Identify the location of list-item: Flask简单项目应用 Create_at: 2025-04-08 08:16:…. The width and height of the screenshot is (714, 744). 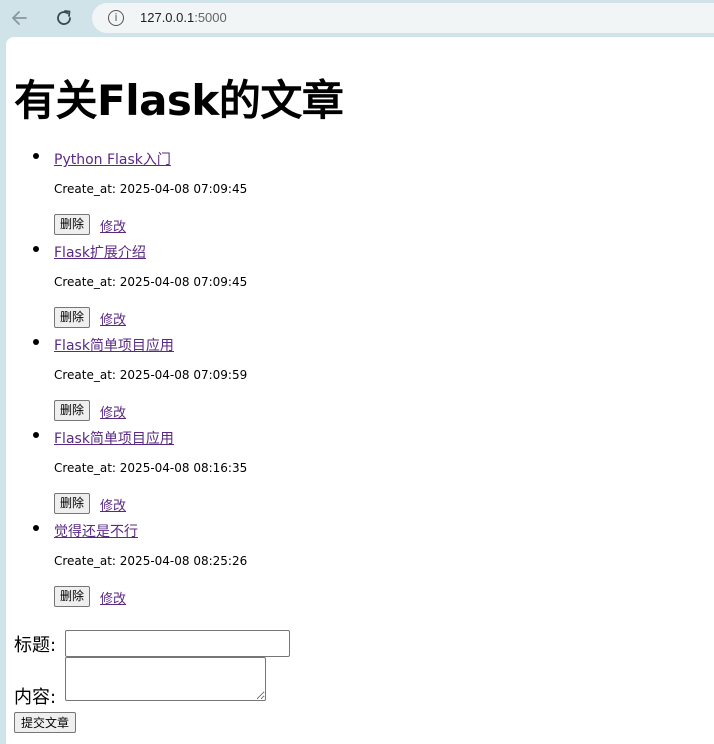
(356, 470).